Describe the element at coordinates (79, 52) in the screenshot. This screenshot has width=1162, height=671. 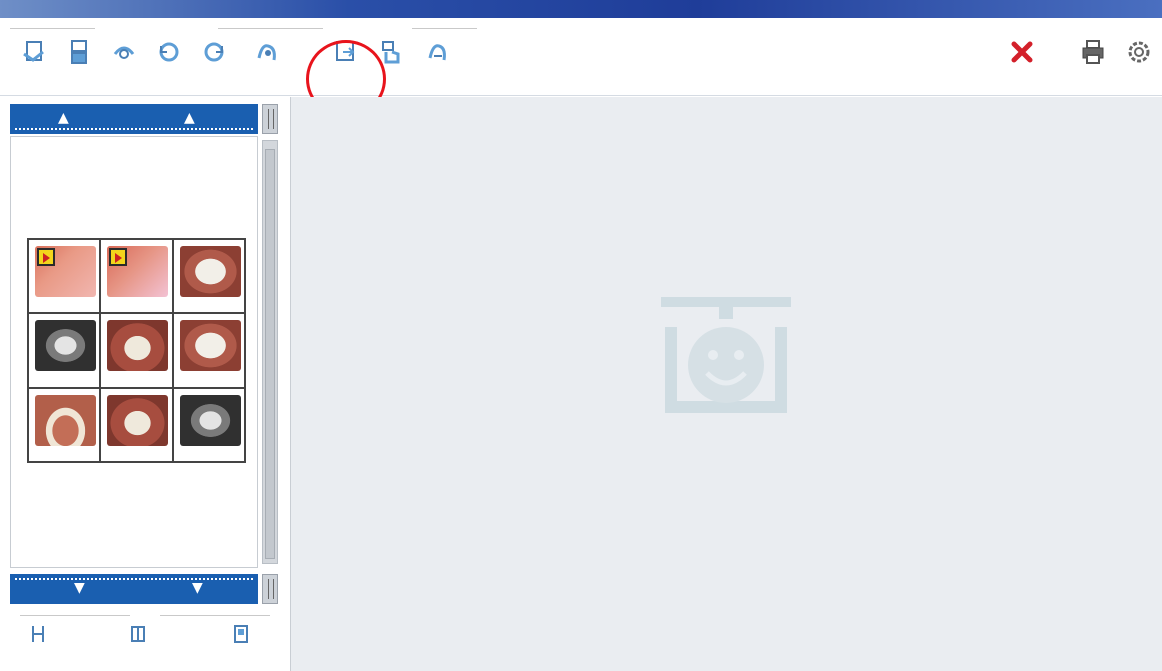
I see `flip-vertical-icon` at that location.